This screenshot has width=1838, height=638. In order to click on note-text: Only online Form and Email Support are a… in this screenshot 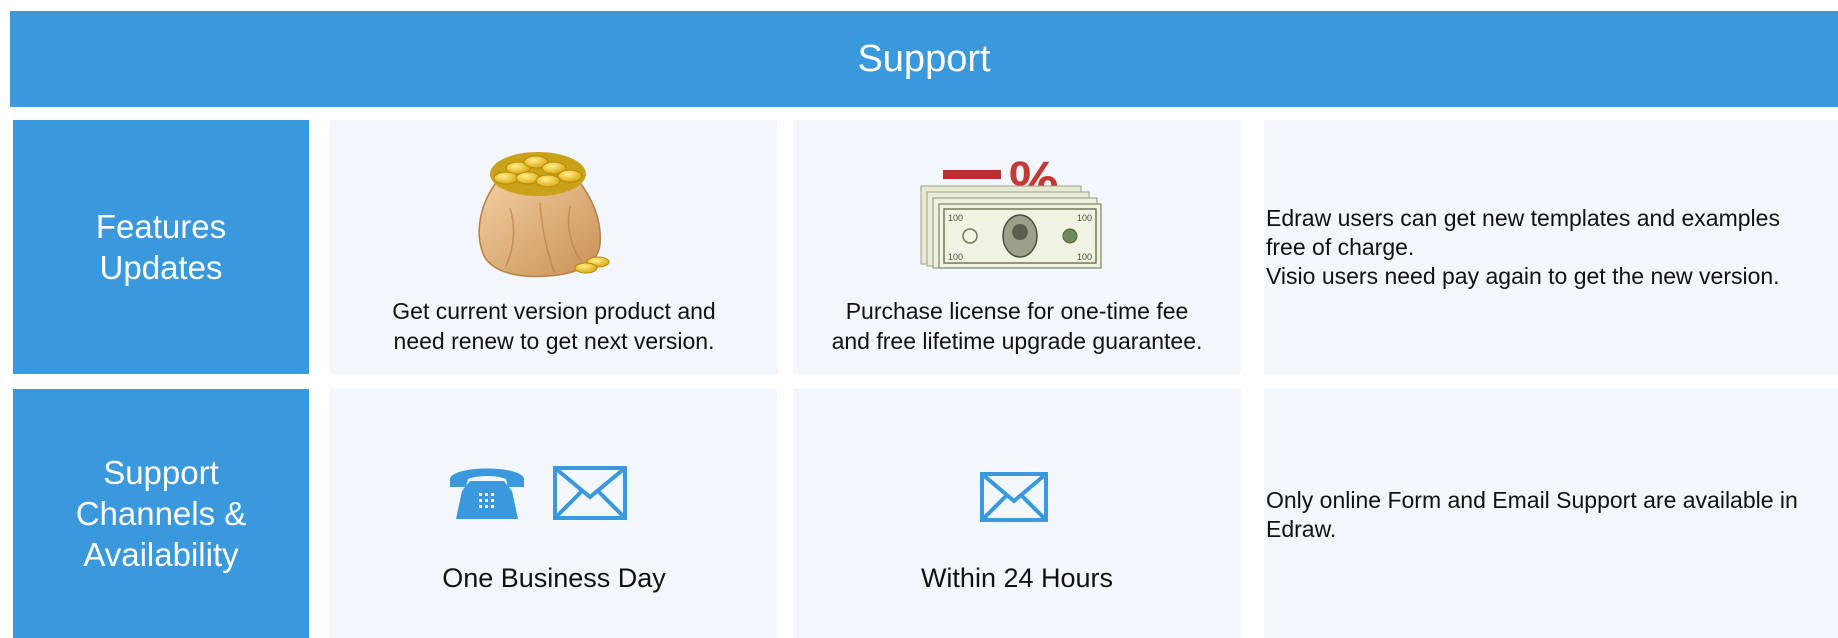, I will do `click(1532, 514)`.